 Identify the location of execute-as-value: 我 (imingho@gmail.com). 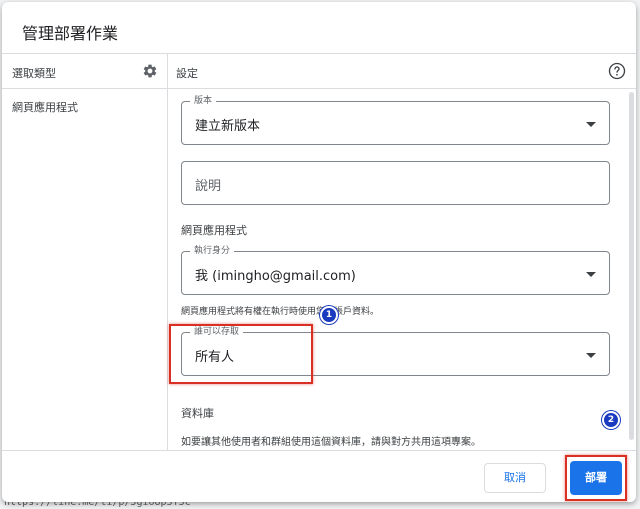
(275, 276).